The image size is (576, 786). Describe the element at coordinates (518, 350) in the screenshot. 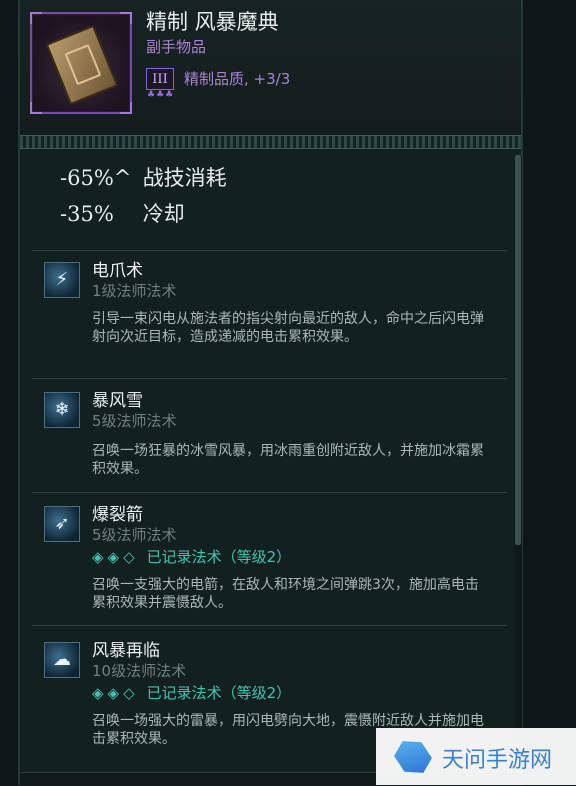

I see `scroll-thumb` at that location.